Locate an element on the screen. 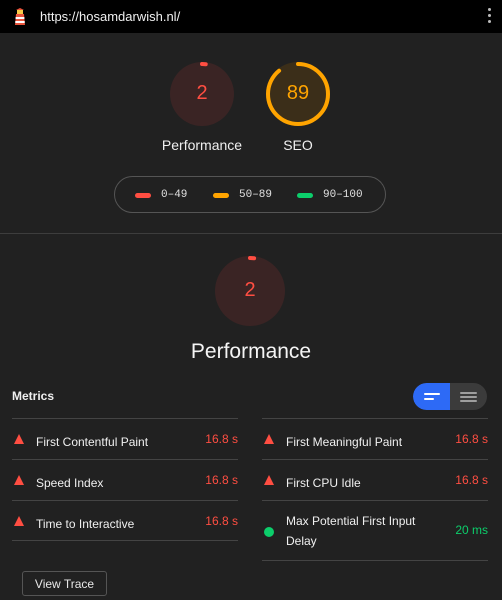 This screenshot has height=600, width=502. expanded-view-button is located at coordinates (431, 396).